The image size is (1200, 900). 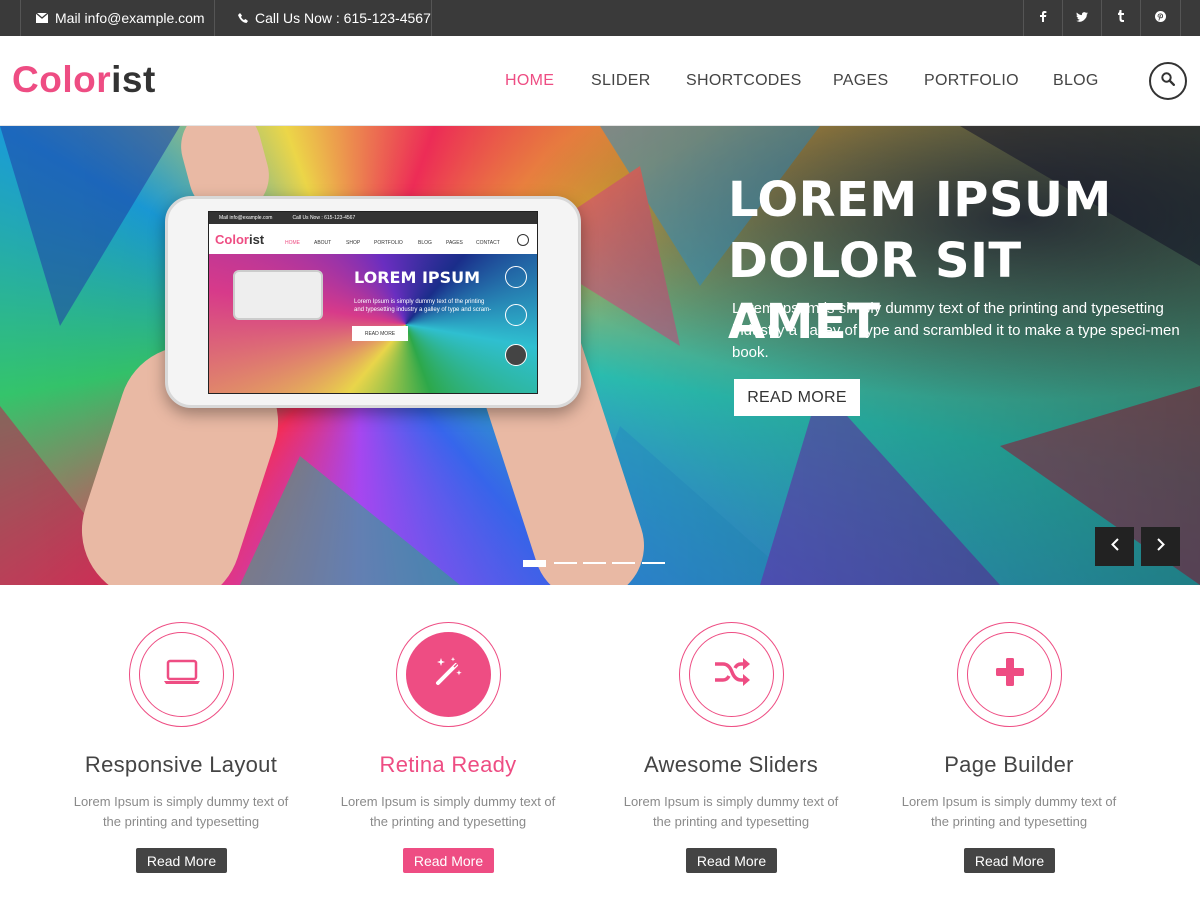 What do you see at coordinates (523, 240) in the screenshot?
I see `phone-screen-search-icon` at bounding box center [523, 240].